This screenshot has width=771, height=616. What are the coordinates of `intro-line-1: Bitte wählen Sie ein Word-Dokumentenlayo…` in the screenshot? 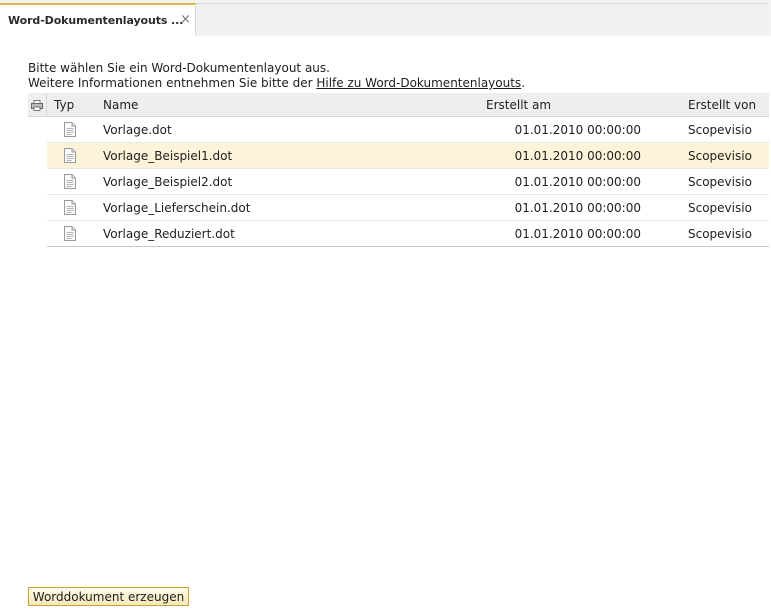 It's located at (179, 68).